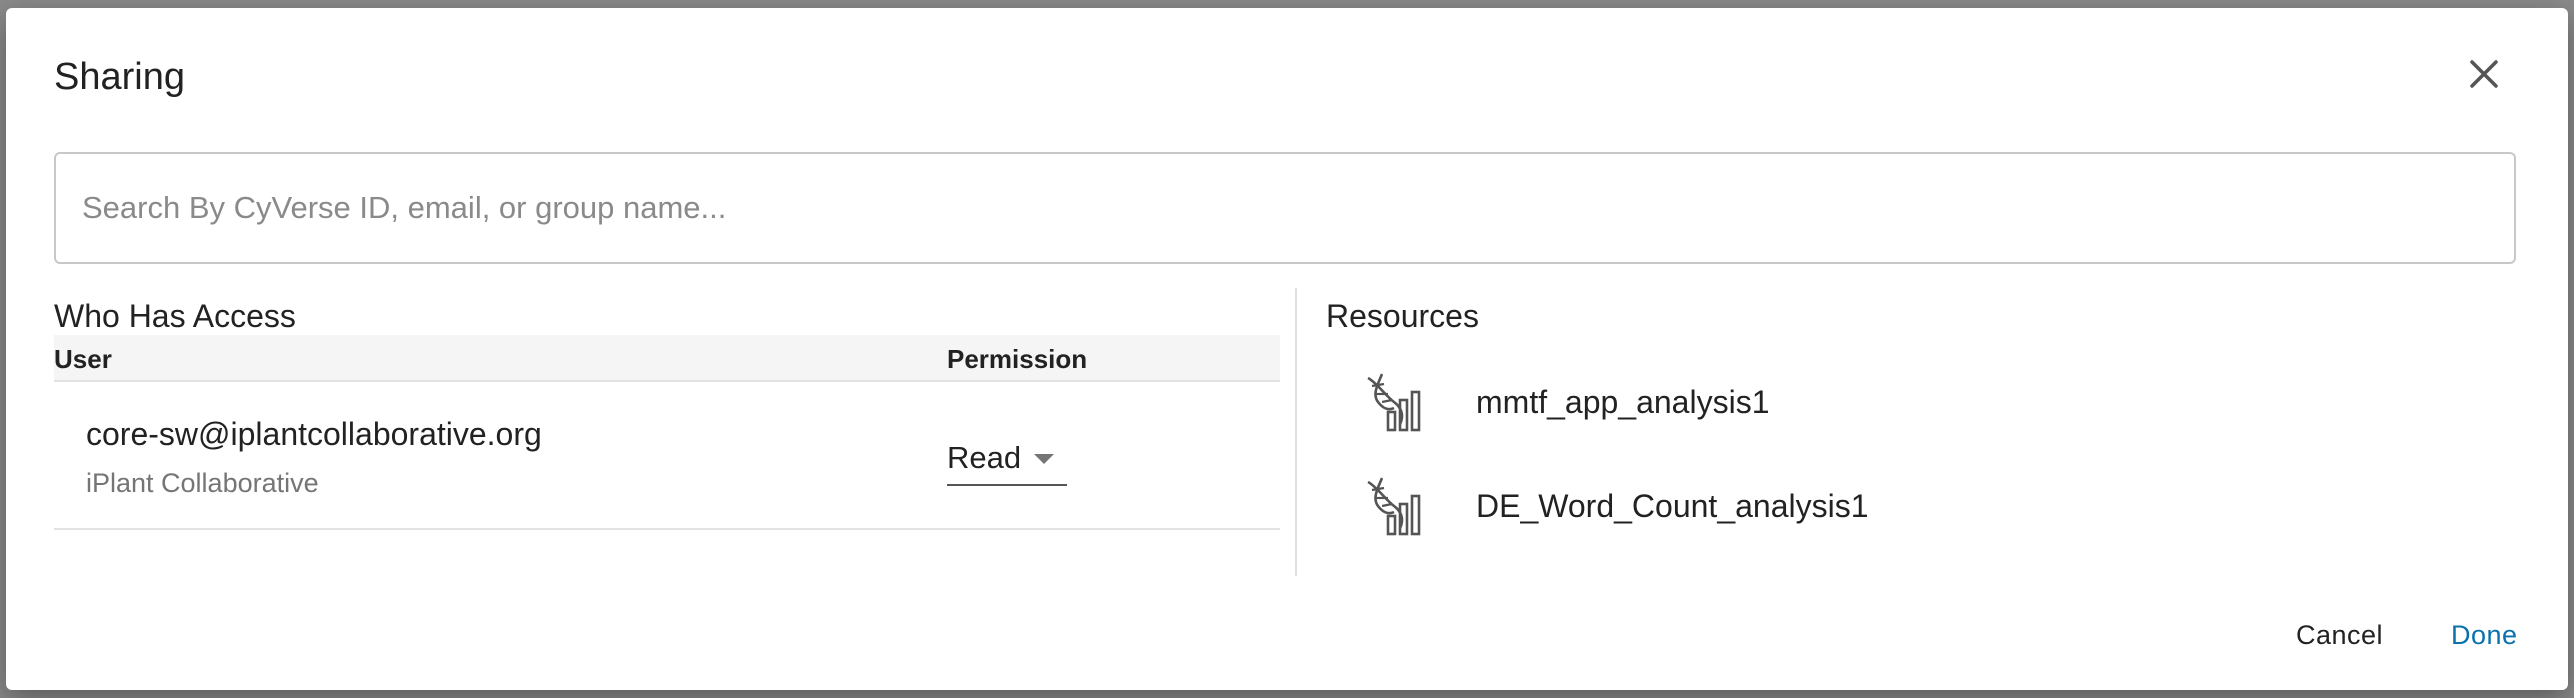  I want to click on close-icon, so click(2484, 74).